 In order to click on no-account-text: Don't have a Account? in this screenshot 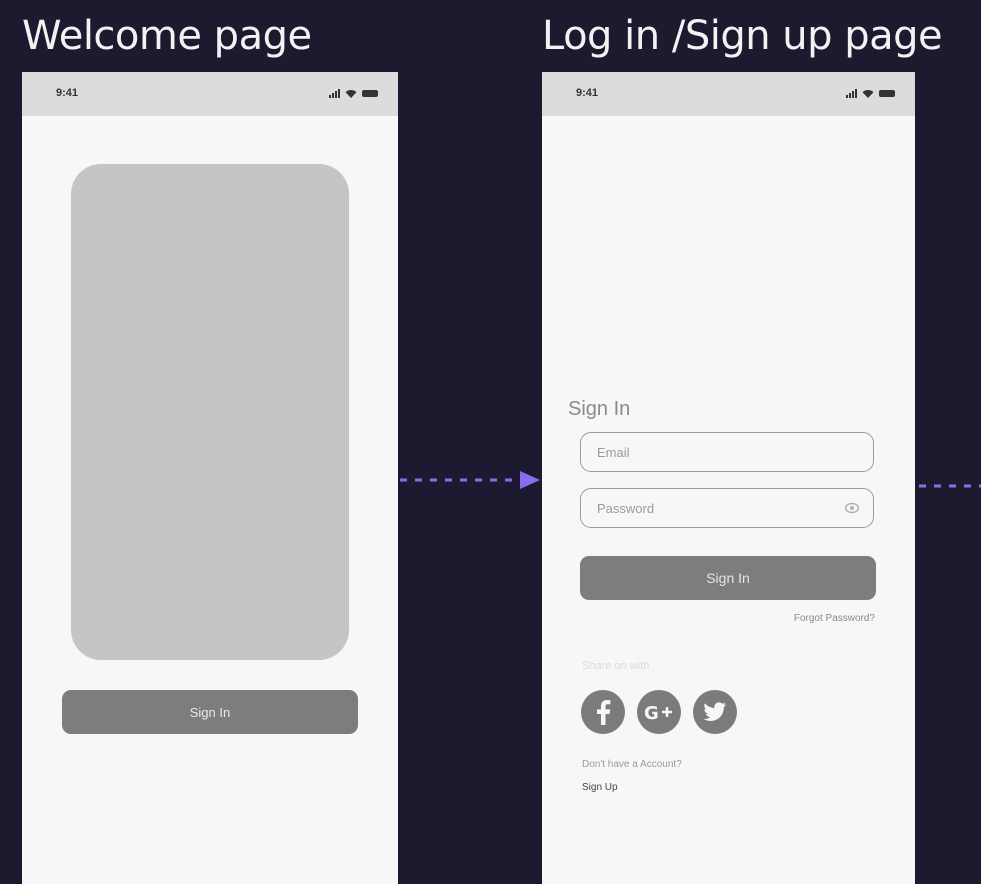, I will do `click(632, 764)`.